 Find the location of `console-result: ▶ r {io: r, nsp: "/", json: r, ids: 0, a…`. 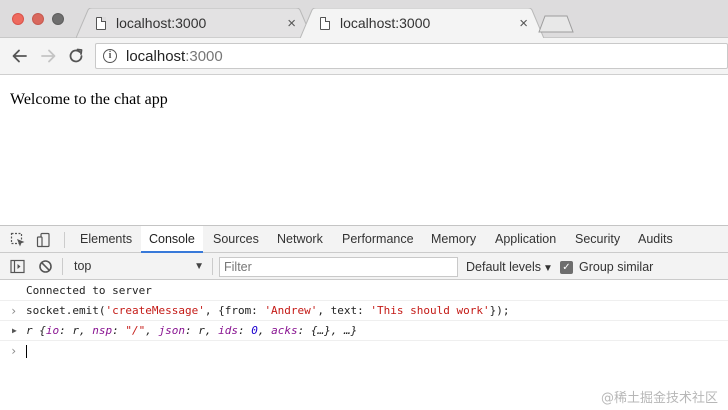

console-result: ▶ r {io: r, nsp: "/", json: r, ids: 0, a… is located at coordinates (364, 331).